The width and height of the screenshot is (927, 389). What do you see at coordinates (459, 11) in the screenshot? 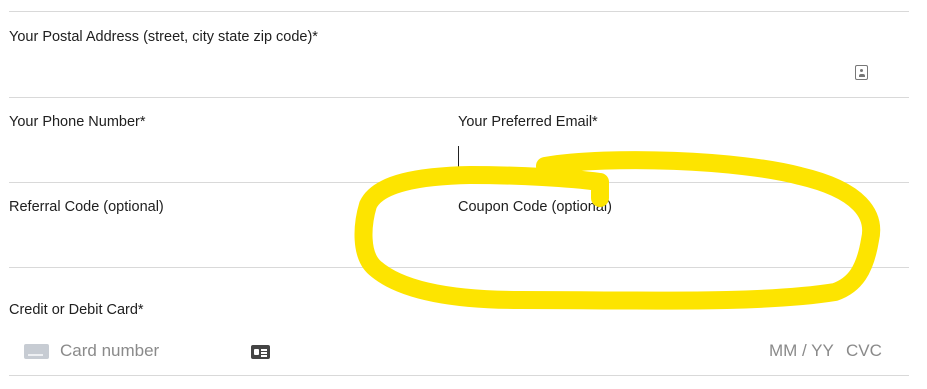
I see `divider-top` at bounding box center [459, 11].